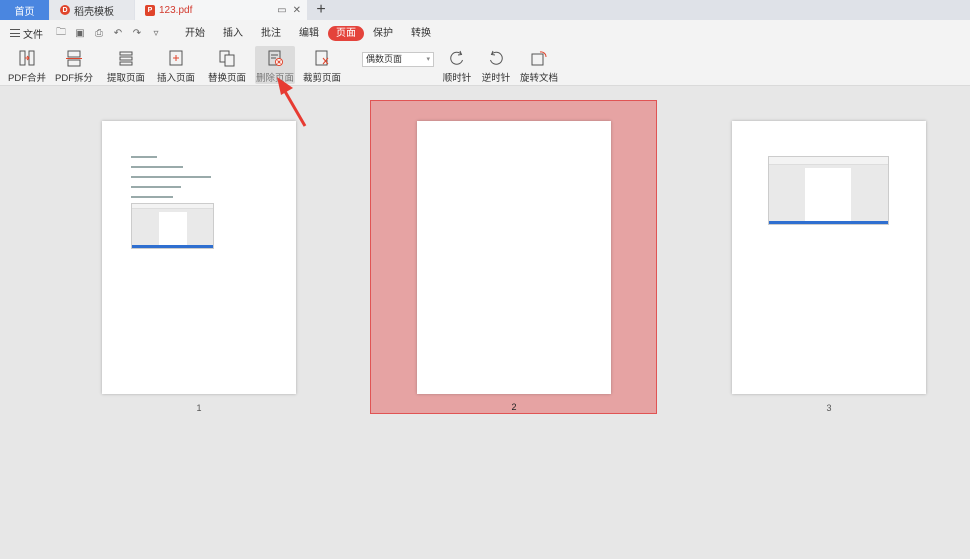  Describe the element at coordinates (74, 78) in the screenshot. I see `pdf-split-label: PDF拆分` at that location.